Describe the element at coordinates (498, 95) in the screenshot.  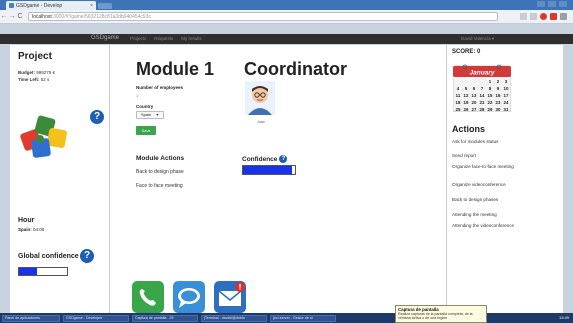
I see `calendar-day: 16` at that location.